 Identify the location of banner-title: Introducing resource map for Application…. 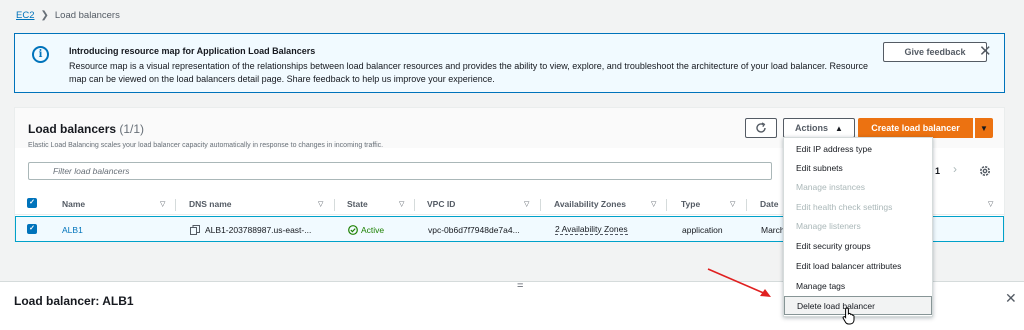
(192, 51).